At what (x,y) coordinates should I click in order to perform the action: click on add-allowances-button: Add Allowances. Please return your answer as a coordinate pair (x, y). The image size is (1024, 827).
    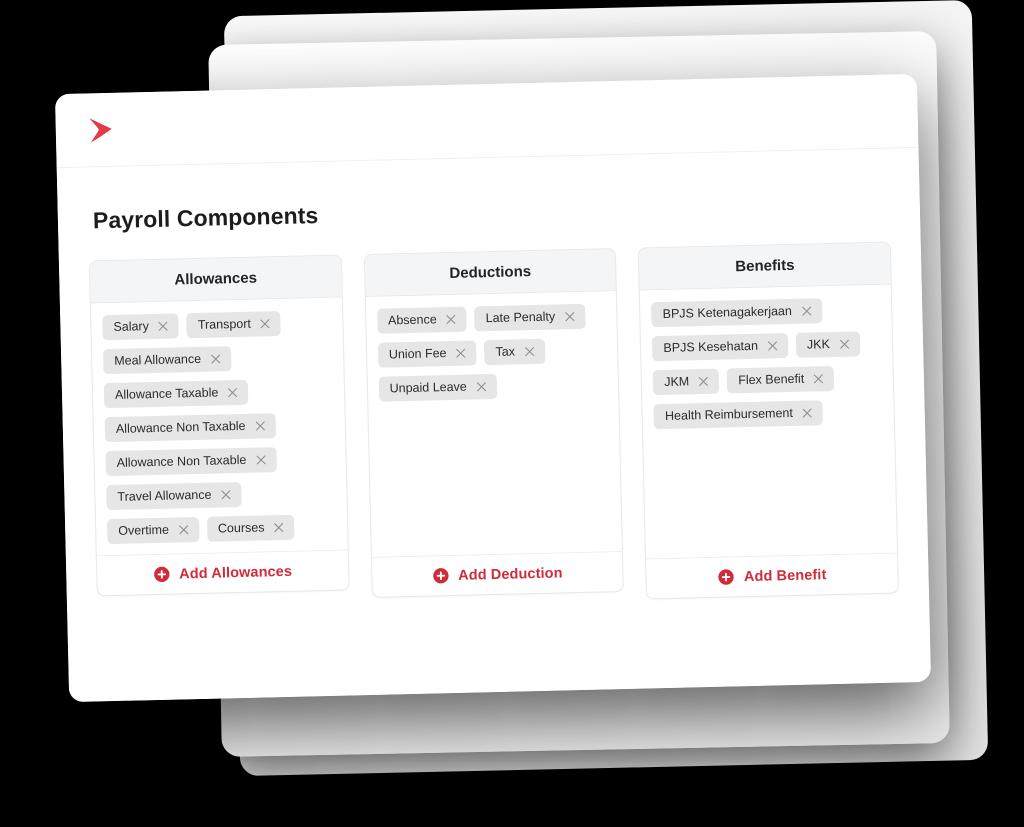
    Looking at the image, I should click on (222, 572).